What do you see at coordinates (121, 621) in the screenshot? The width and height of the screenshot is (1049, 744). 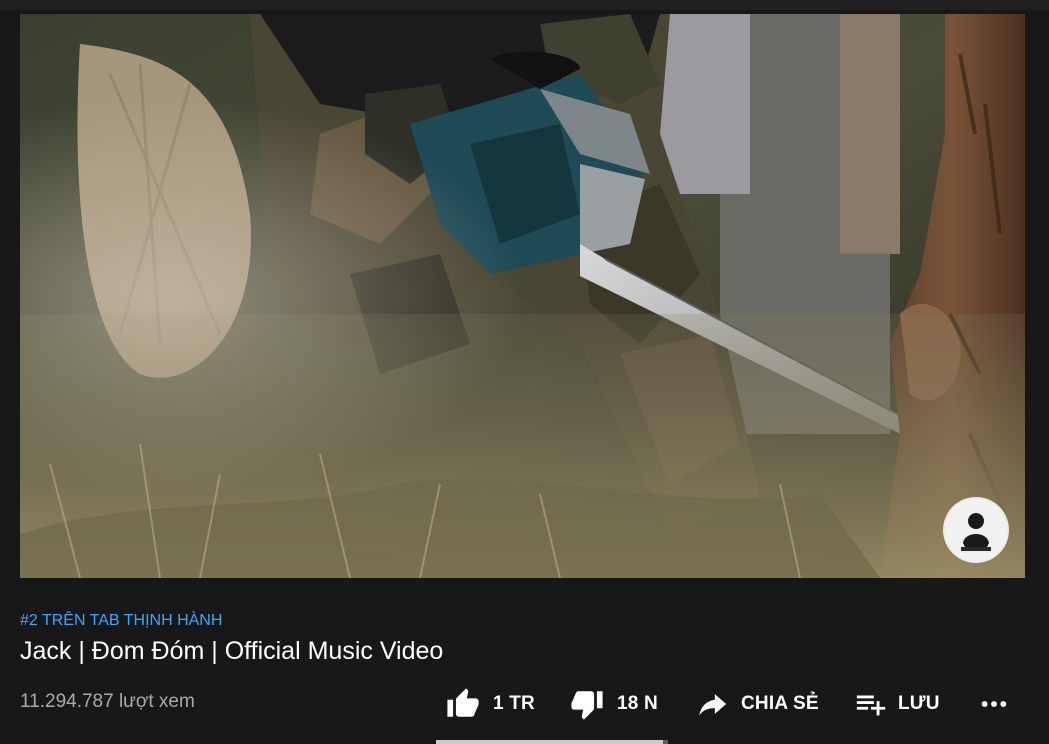 I see `trending-hashtag-link: #2 TRÊN TAB THỊNH HÀNH` at bounding box center [121, 621].